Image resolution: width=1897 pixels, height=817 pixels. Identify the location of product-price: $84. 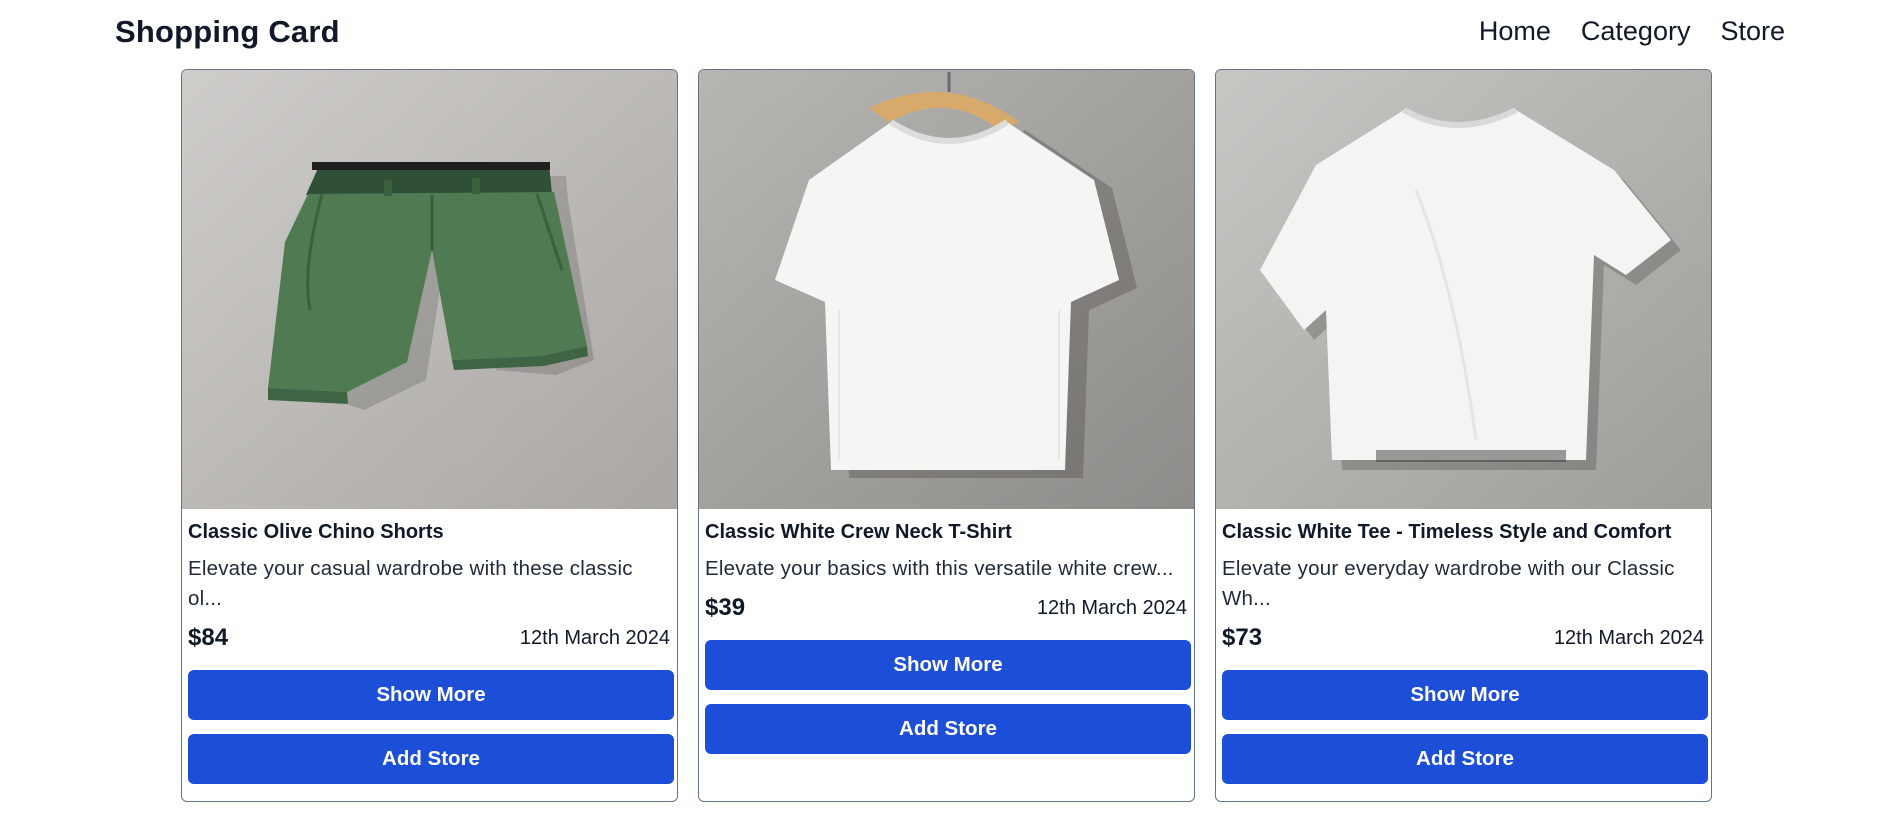
(208, 637).